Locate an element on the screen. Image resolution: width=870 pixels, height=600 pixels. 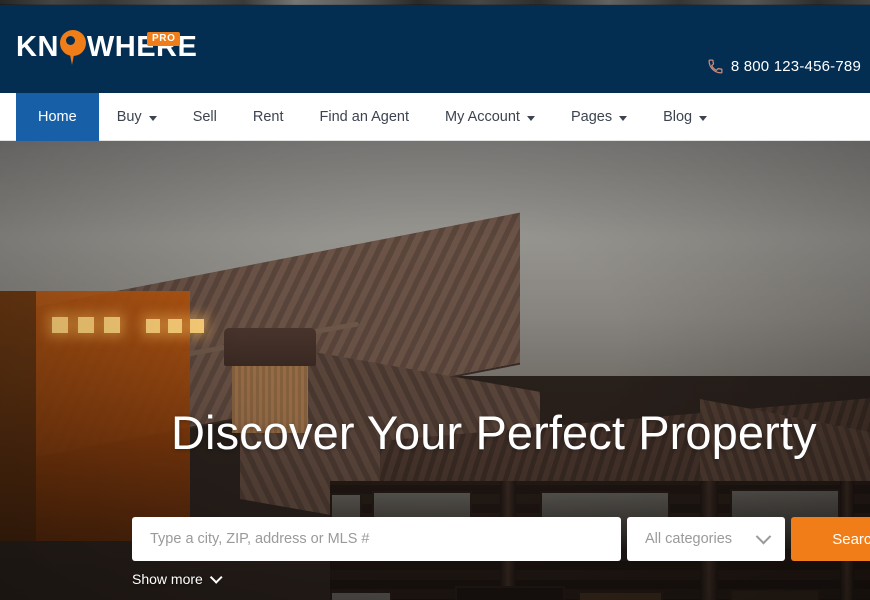
nav-item-home: Home is located at coordinates (57, 117).